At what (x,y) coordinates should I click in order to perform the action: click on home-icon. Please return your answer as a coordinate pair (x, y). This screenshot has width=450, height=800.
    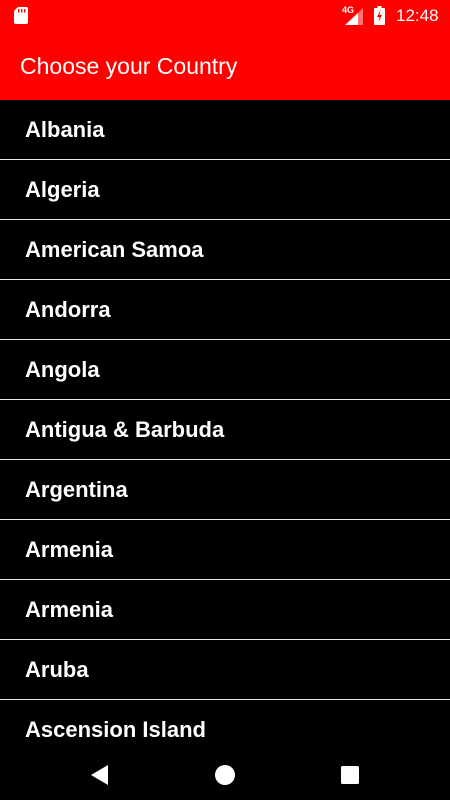
    Looking at the image, I should click on (225, 775).